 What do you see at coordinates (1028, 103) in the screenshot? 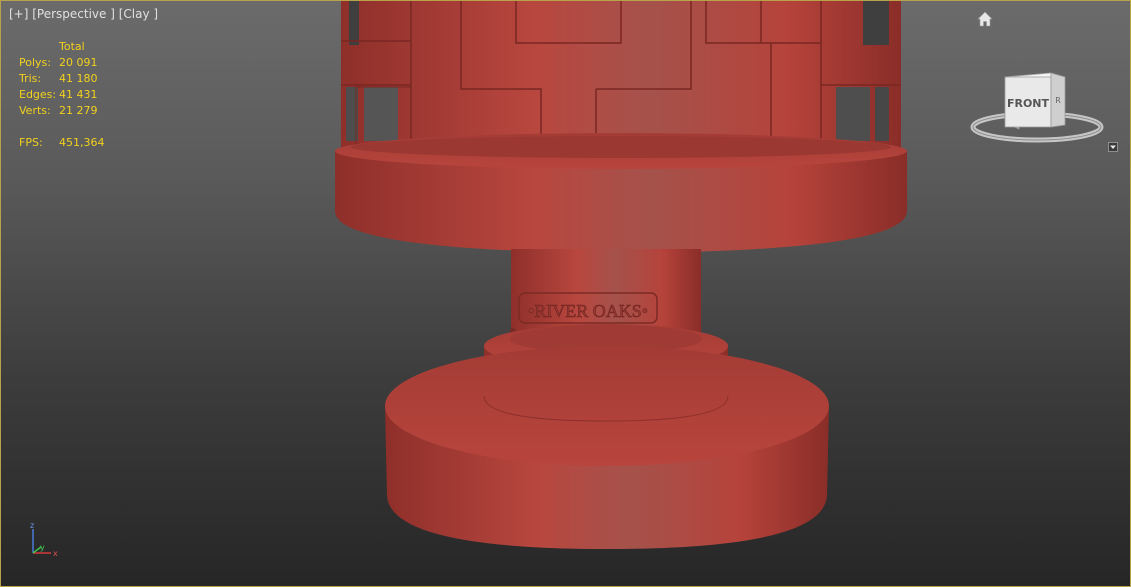
I see `viewcube-front-face: FRONT` at bounding box center [1028, 103].